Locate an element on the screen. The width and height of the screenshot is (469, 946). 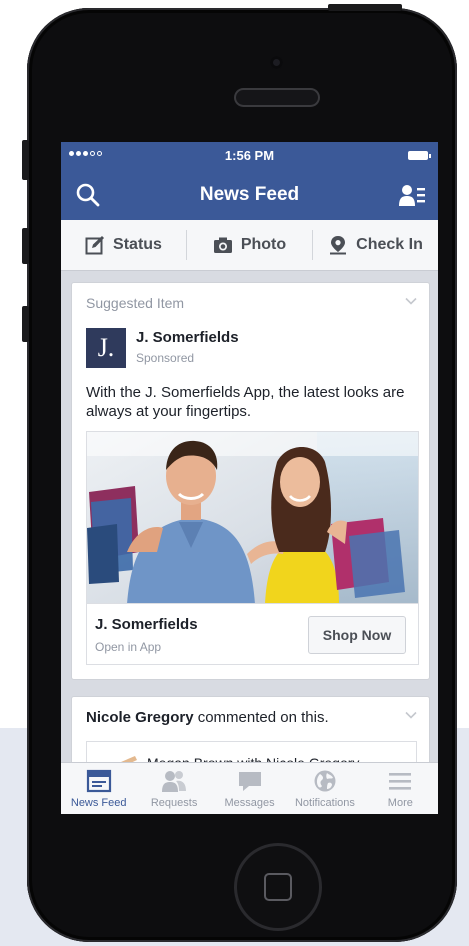
check-in-button-label: Check In is located at coordinates (389, 244).